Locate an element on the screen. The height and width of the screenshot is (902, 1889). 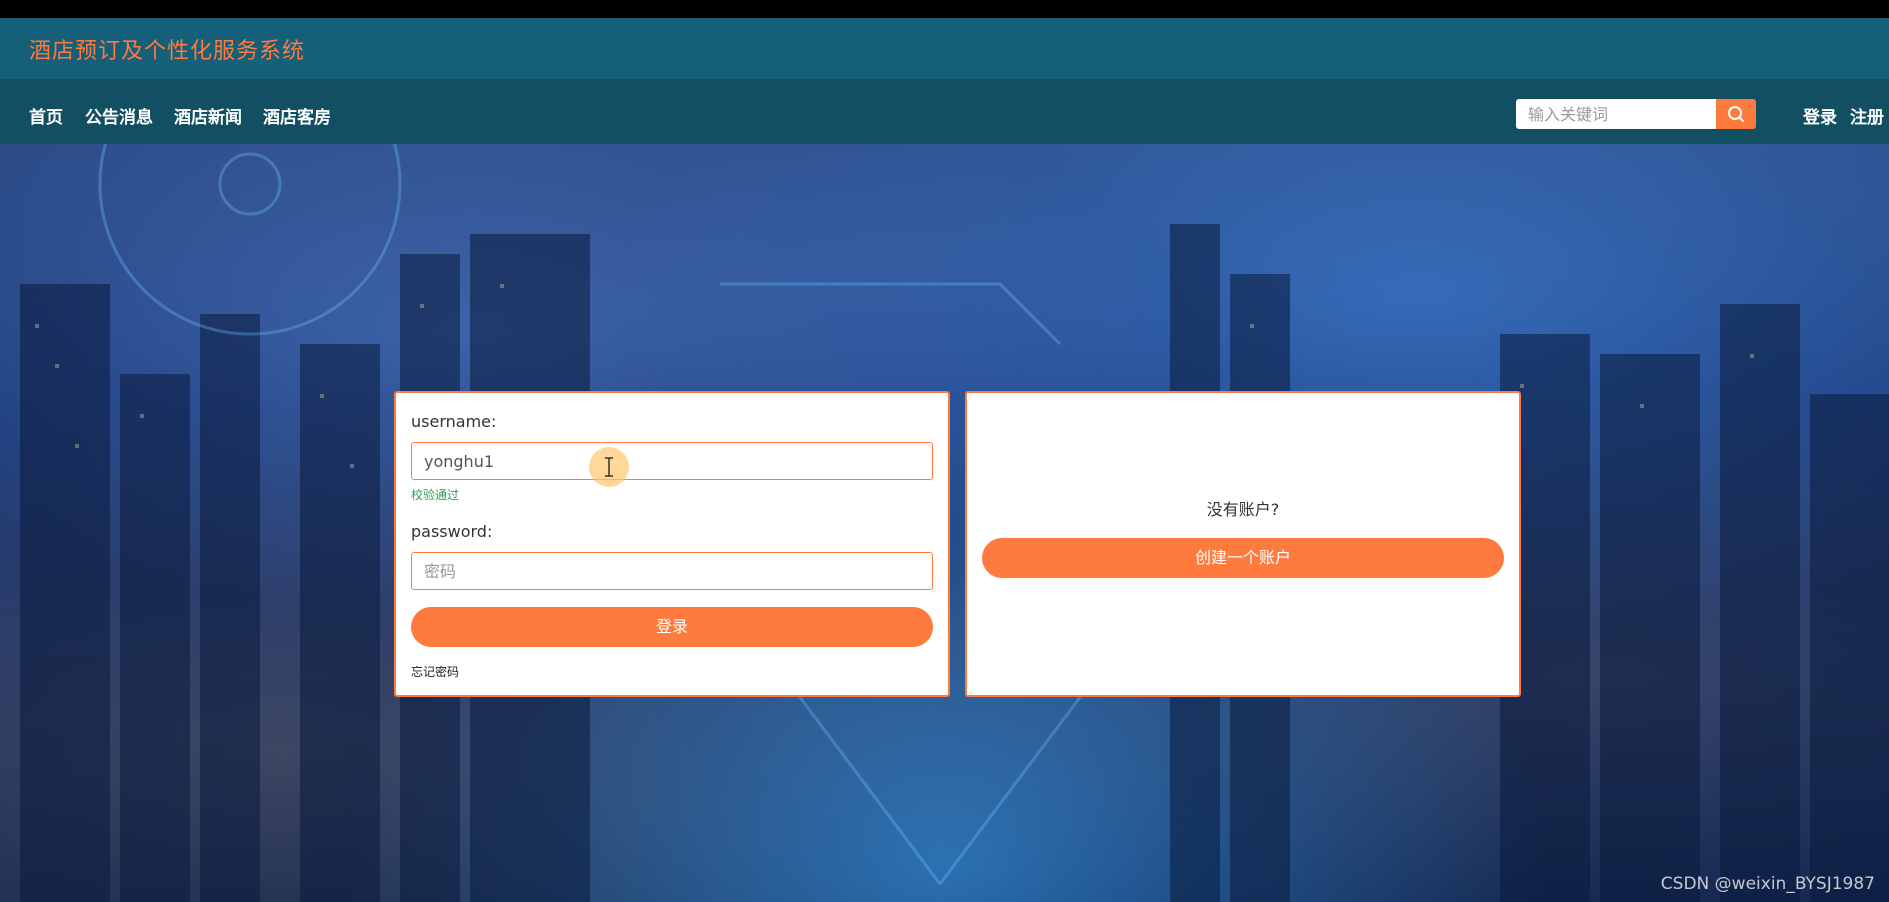
mouse-cursor-highlight is located at coordinates (609, 467).